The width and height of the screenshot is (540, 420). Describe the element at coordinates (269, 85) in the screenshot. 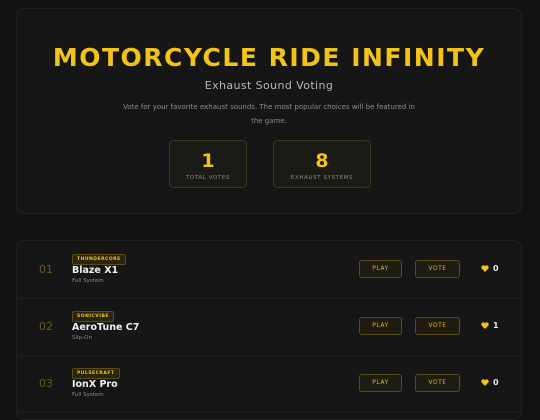

I see `page-subtitle: Exhaust Sound Voting` at that location.